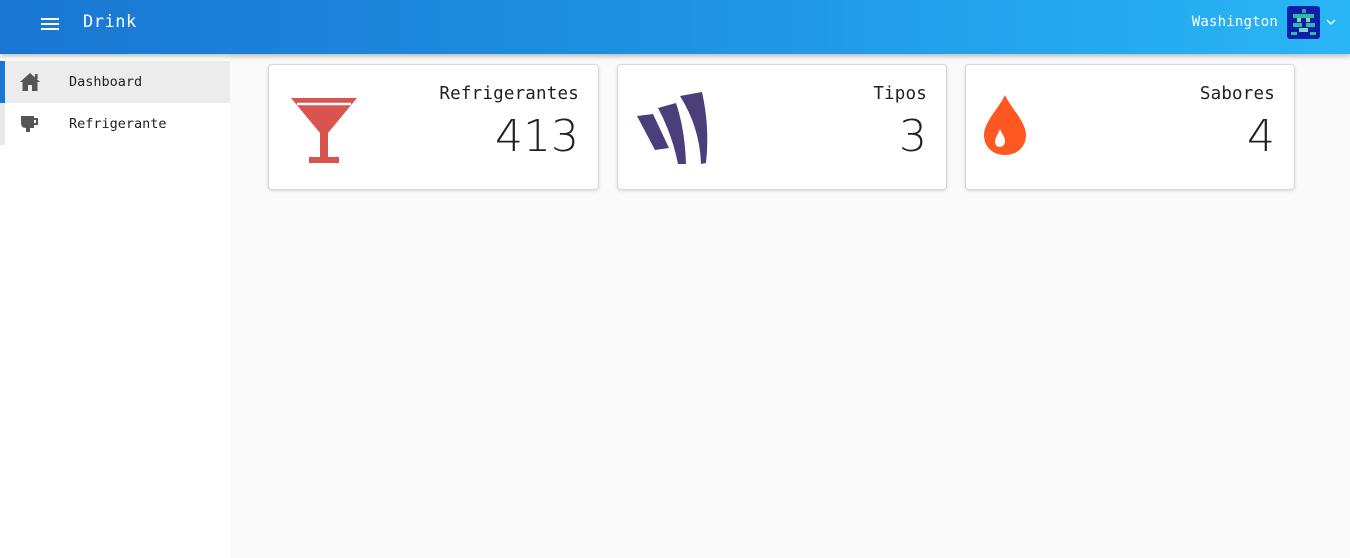 The height and width of the screenshot is (558, 1350). What do you see at coordinates (50, 24) in the screenshot?
I see `menu-button` at bounding box center [50, 24].